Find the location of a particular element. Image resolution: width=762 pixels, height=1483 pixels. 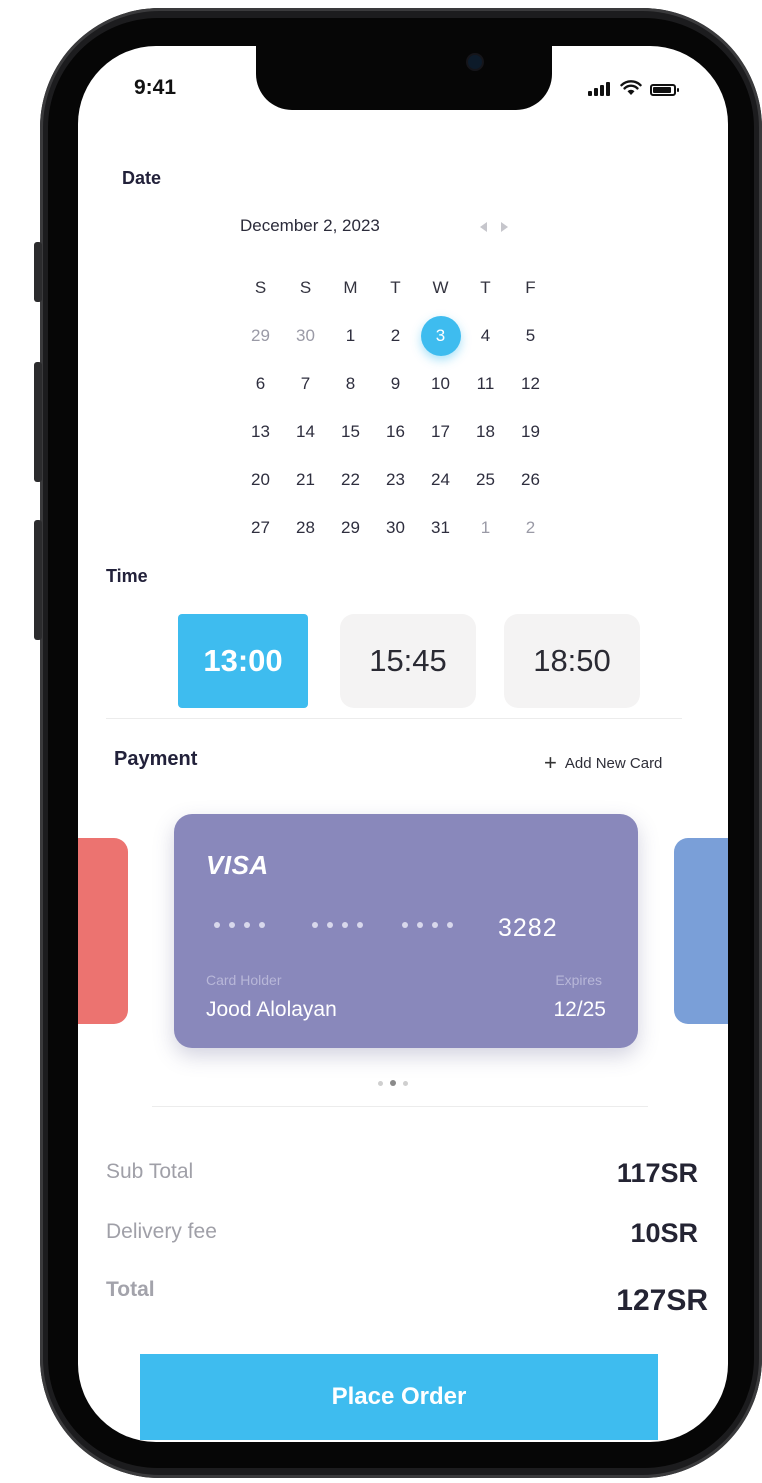

action-button is located at coordinates (38, 272).